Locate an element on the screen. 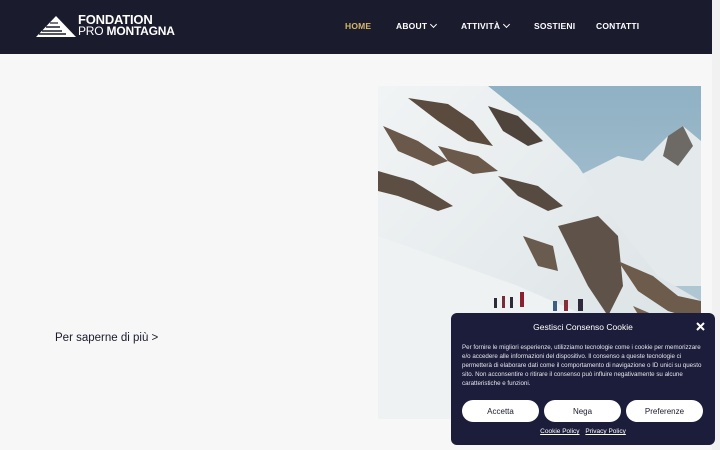  nav-sostieni-label: SOSTIENI is located at coordinates (555, 26).